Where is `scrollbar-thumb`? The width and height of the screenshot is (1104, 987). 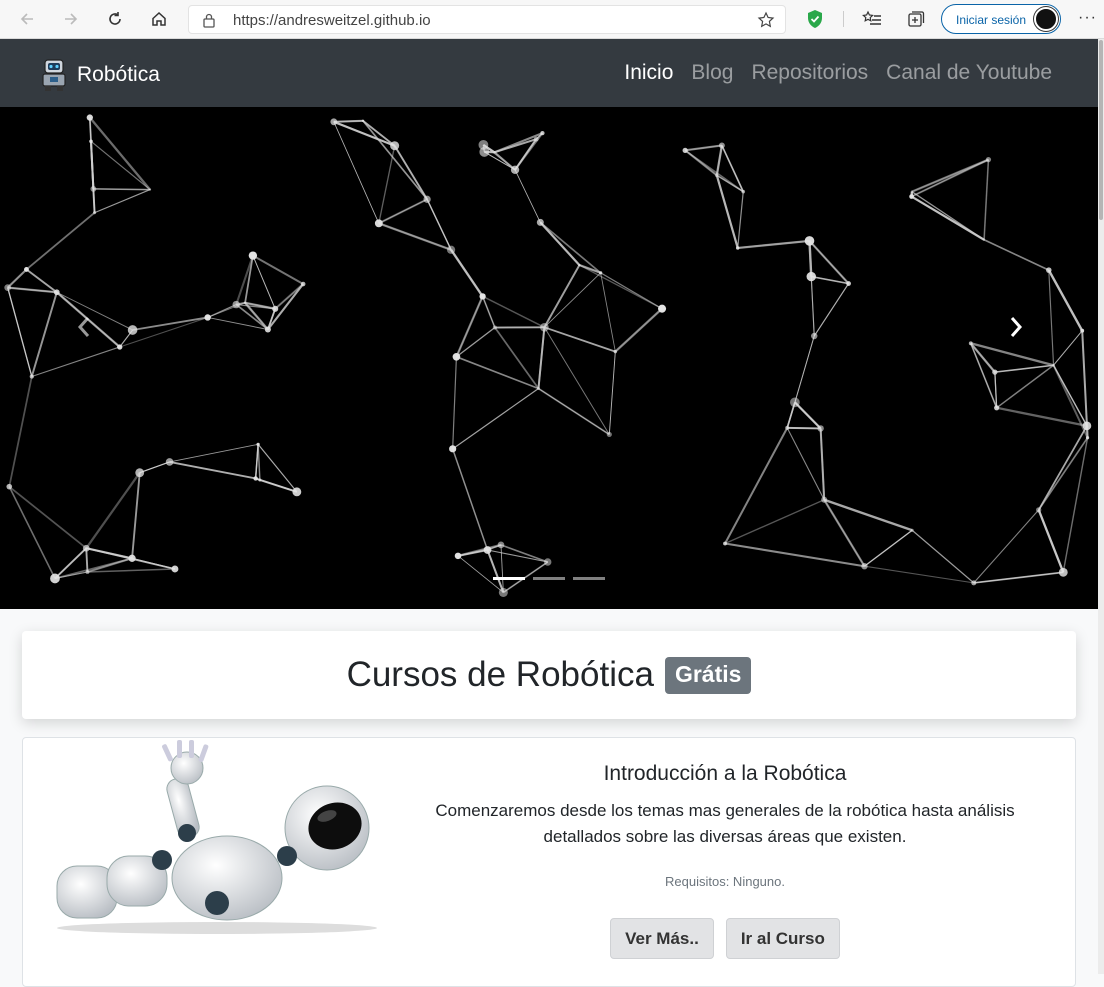 scrollbar-thumb is located at coordinates (1101, 130).